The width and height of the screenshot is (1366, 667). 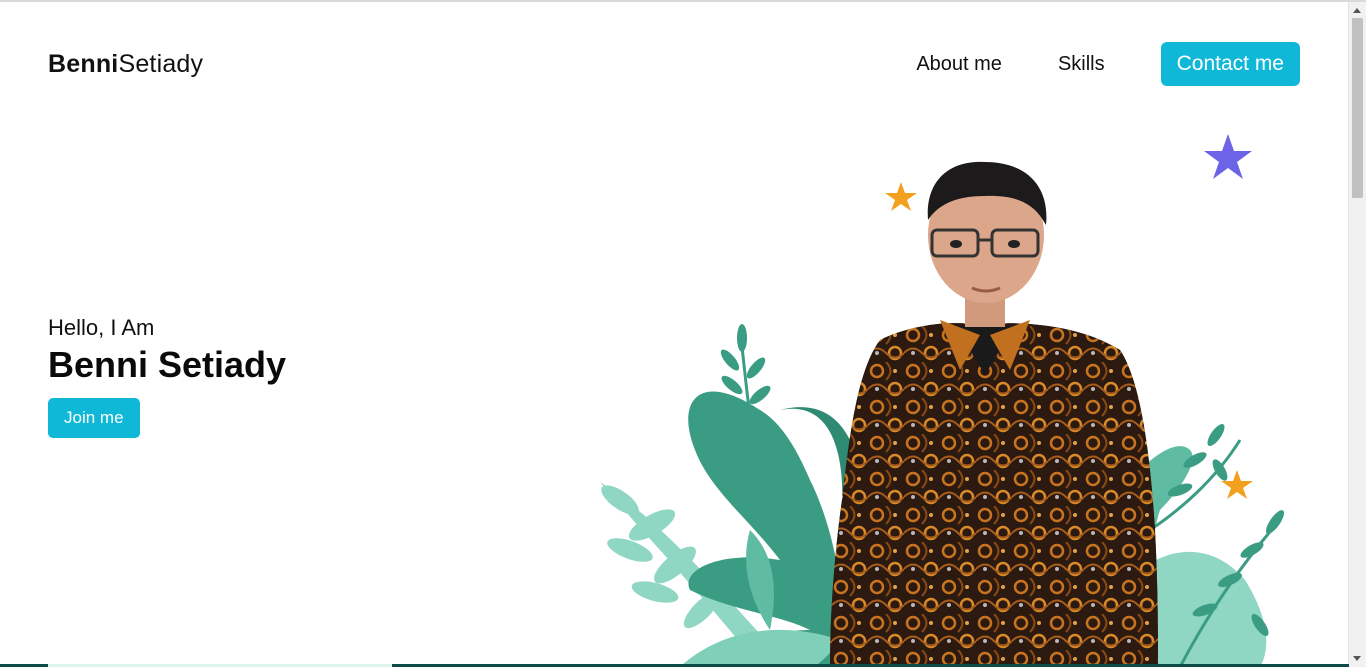 I want to click on vertical-scrollbar, so click(x=1357, y=334).